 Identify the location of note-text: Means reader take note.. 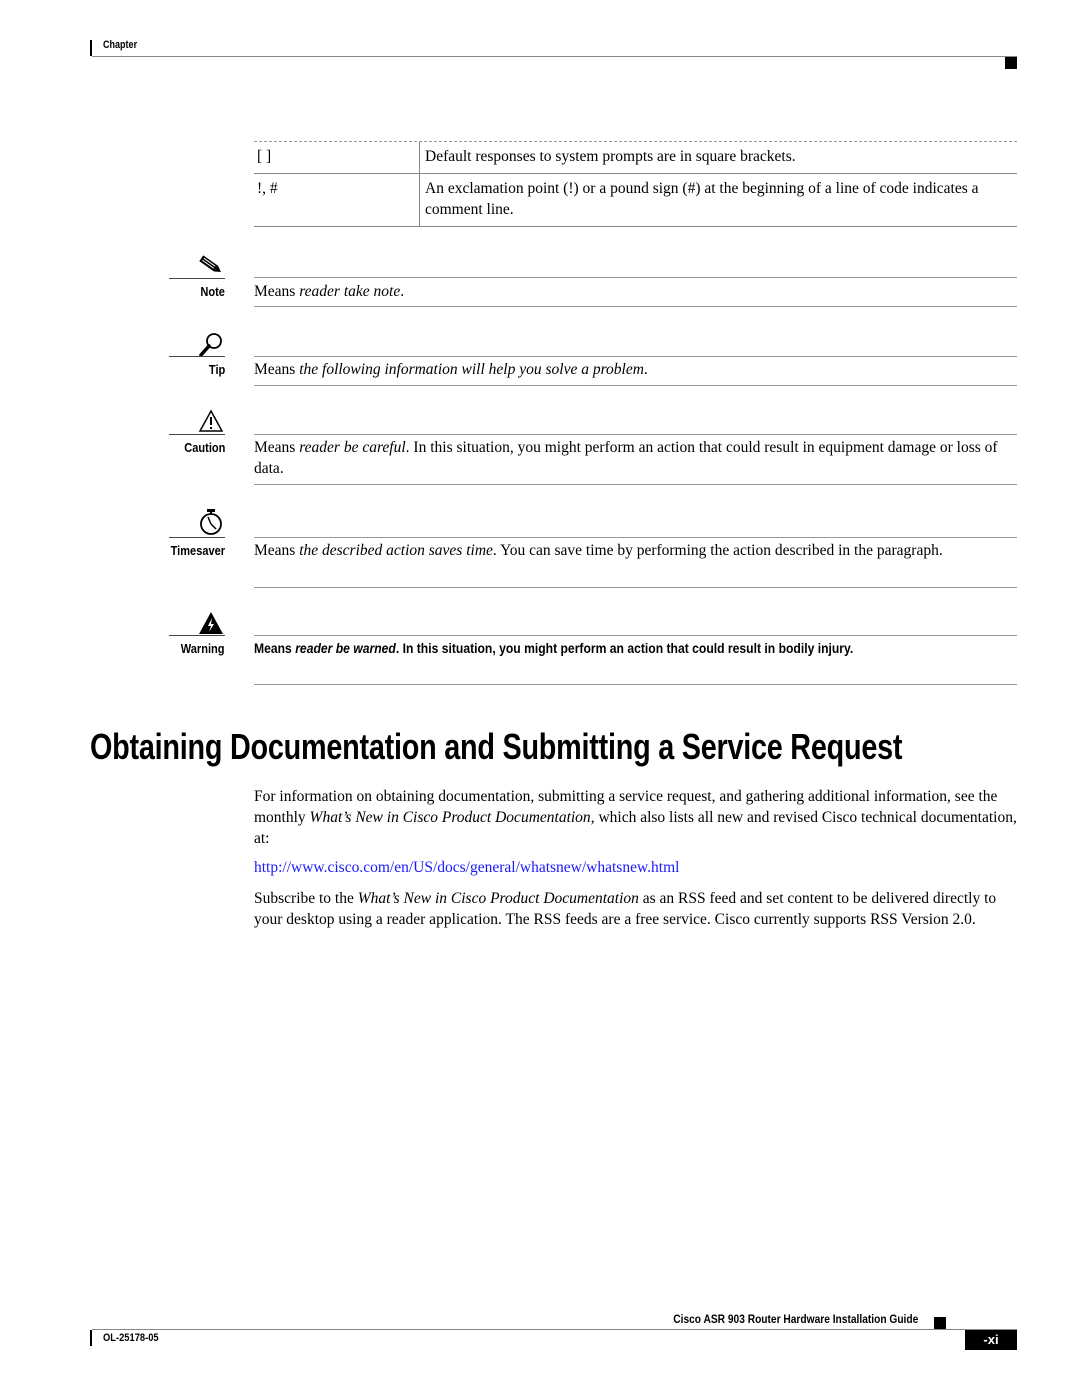
(634, 291).